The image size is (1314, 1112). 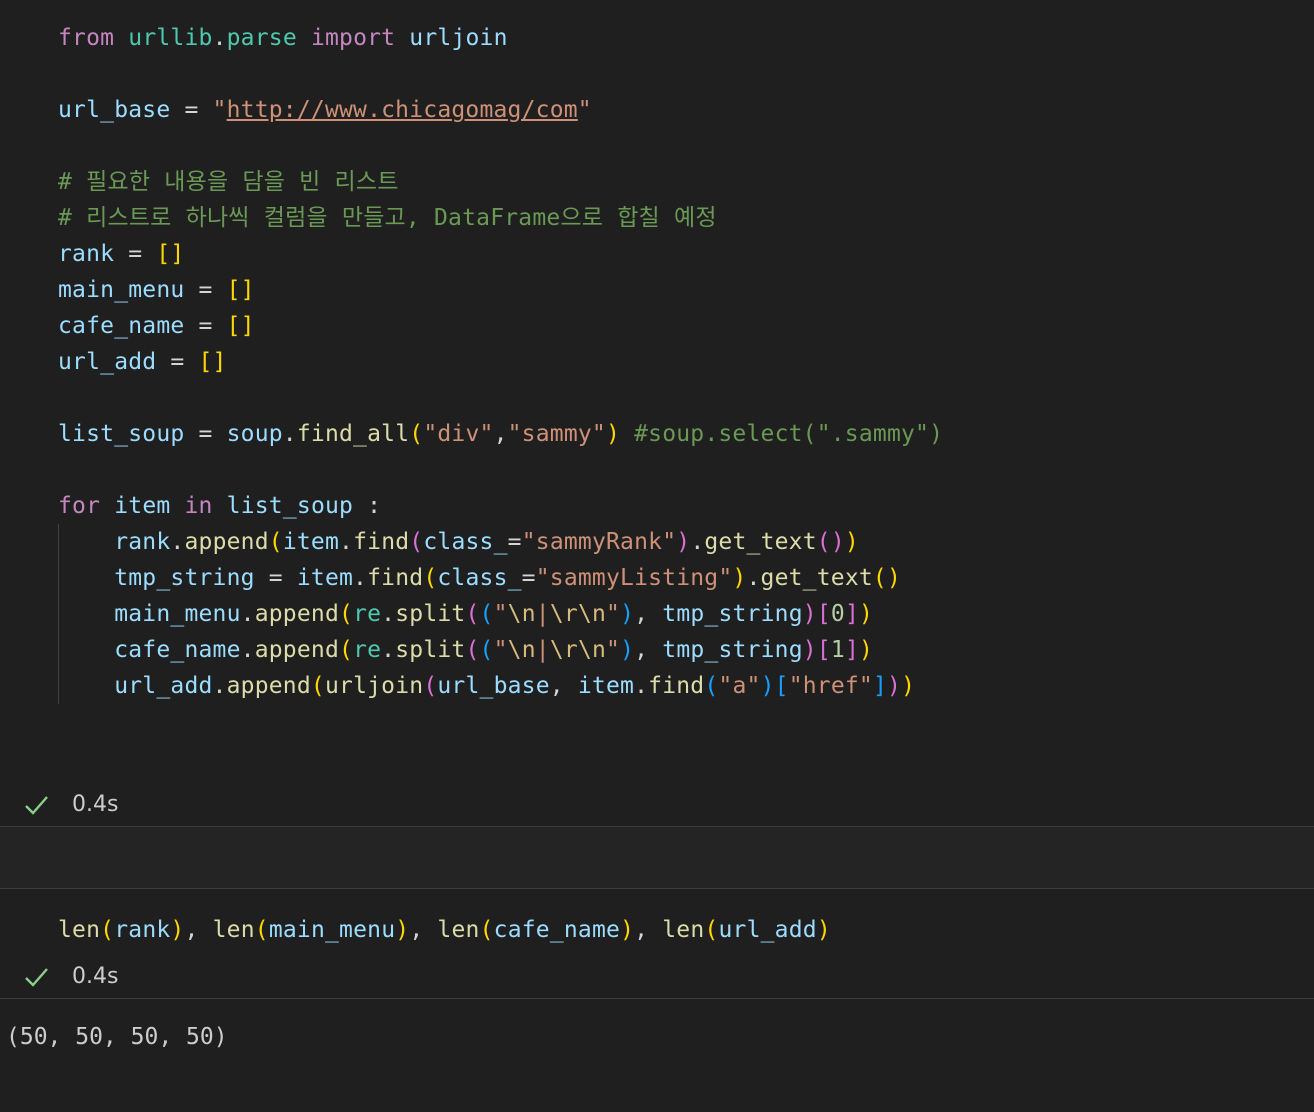 What do you see at coordinates (228, 182) in the screenshot?
I see `code-line: # 필요한 내용을 담을 빈 리스트` at bounding box center [228, 182].